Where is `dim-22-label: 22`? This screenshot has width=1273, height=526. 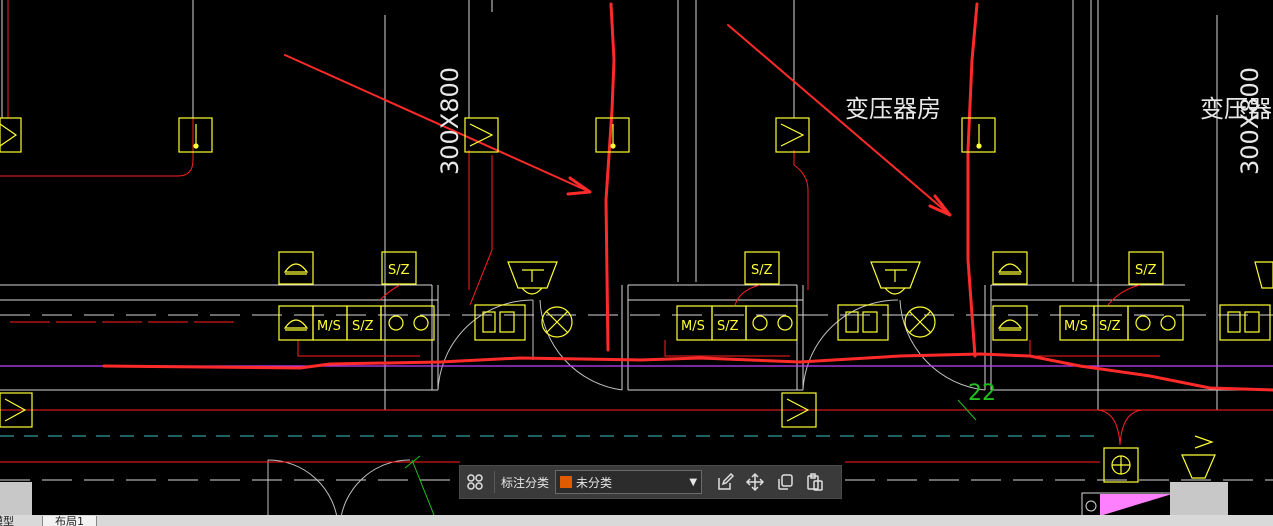 dim-22-label: 22 is located at coordinates (982, 393).